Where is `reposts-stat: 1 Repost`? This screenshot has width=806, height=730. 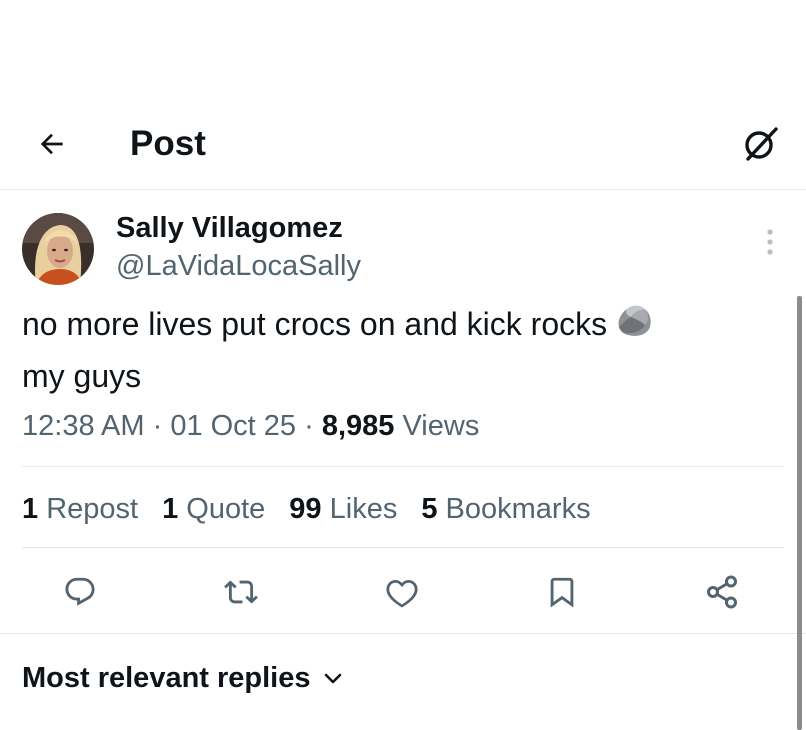
reposts-stat: 1 Repost is located at coordinates (80, 509).